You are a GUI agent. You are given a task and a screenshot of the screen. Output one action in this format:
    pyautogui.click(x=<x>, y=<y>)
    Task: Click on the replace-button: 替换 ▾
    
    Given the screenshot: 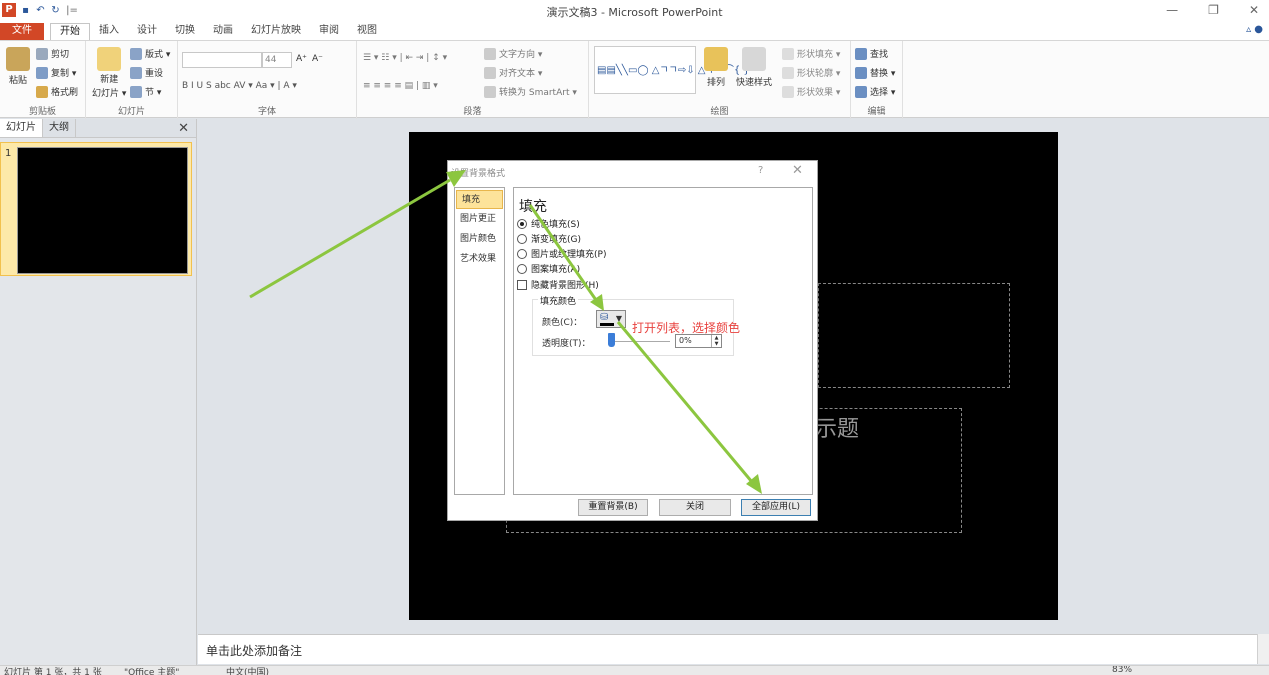 What is the action you would take?
    pyautogui.click(x=875, y=72)
    